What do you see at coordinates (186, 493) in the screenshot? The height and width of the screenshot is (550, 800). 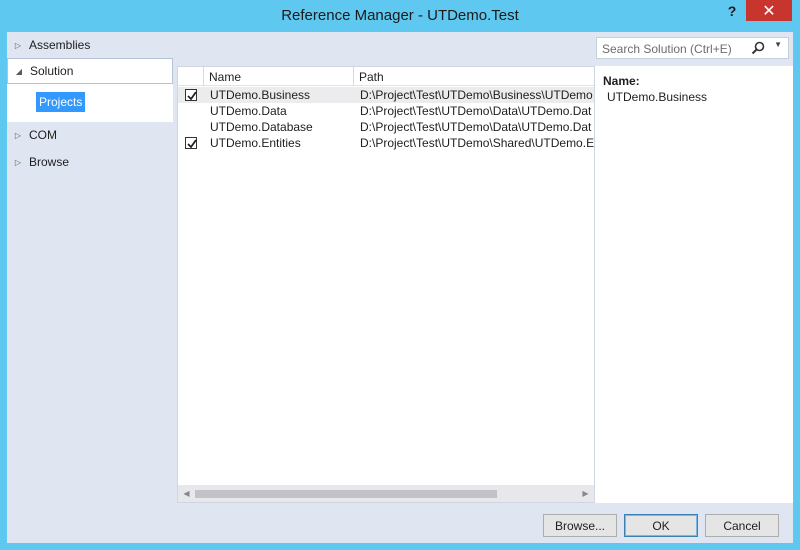 I see `scroll-left-icon: ◀` at bounding box center [186, 493].